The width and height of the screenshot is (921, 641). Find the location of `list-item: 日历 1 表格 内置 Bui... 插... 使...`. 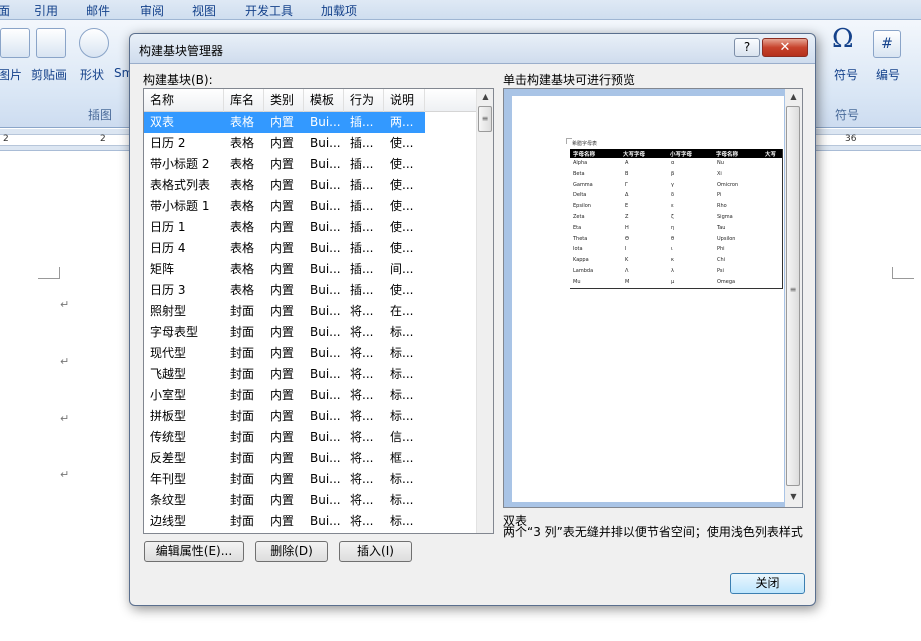

list-item: 日历 1 表格 内置 Bui... 插... 使... is located at coordinates (310, 227).